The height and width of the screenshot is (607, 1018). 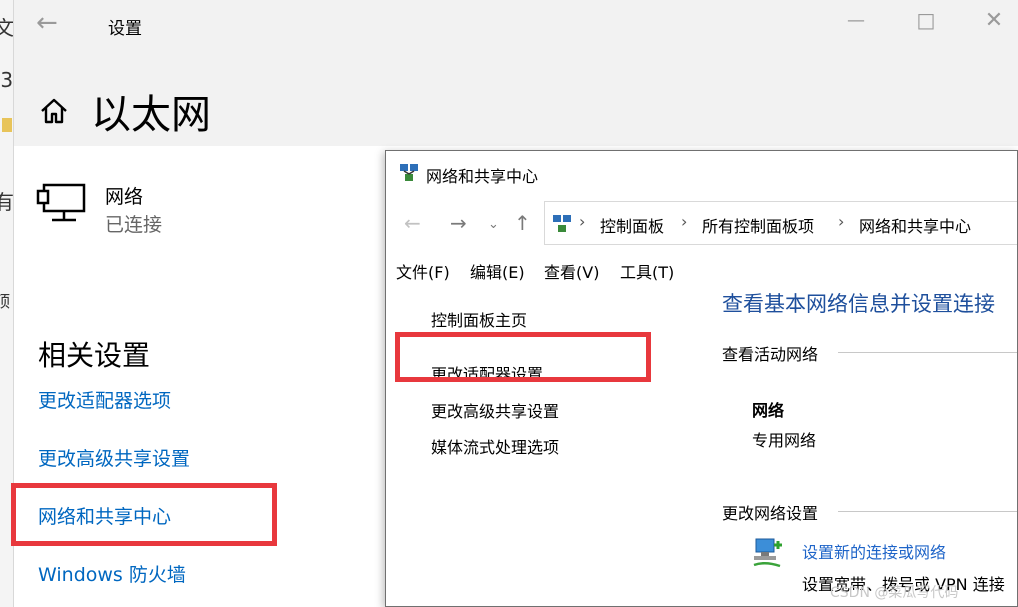 What do you see at coordinates (784, 440) in the screenshot?
I see `active-network-type: 专用网络` at bounding box center [784, 440].